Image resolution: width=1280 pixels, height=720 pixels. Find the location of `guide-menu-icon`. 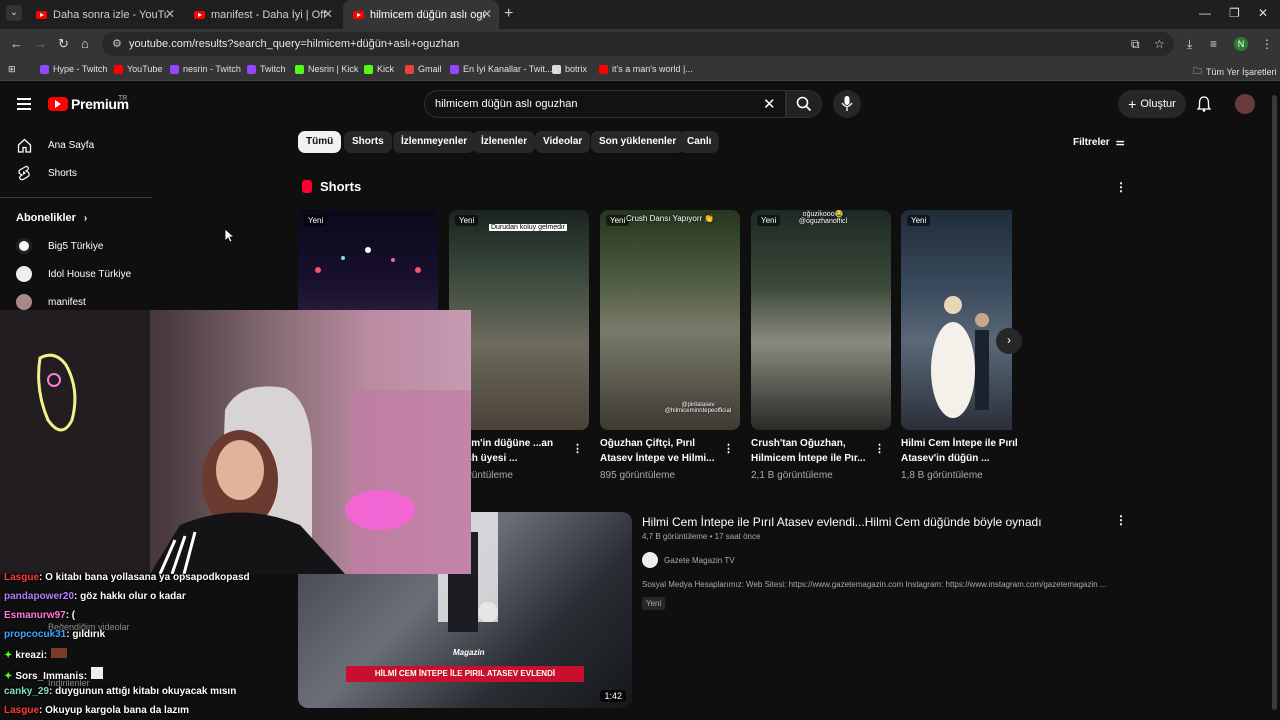

guide-menu-icon is located at coordinates (24, 105).